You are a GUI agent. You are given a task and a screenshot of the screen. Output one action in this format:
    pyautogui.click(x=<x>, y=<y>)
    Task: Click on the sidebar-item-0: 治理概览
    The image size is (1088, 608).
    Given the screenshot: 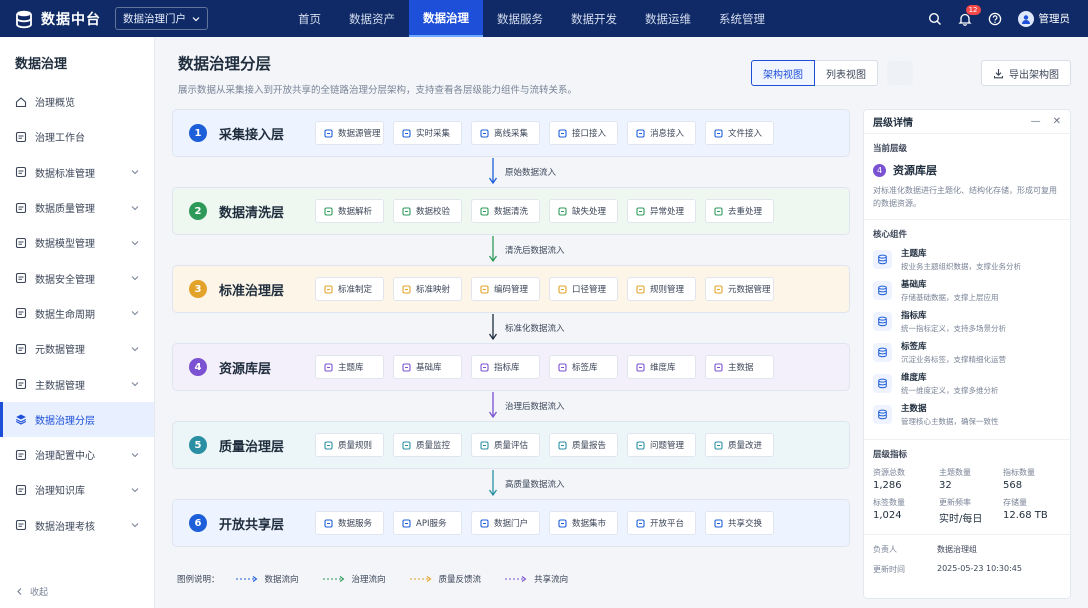 What is the action you would take?
    pyautogui.click(x=77, y=101)
    